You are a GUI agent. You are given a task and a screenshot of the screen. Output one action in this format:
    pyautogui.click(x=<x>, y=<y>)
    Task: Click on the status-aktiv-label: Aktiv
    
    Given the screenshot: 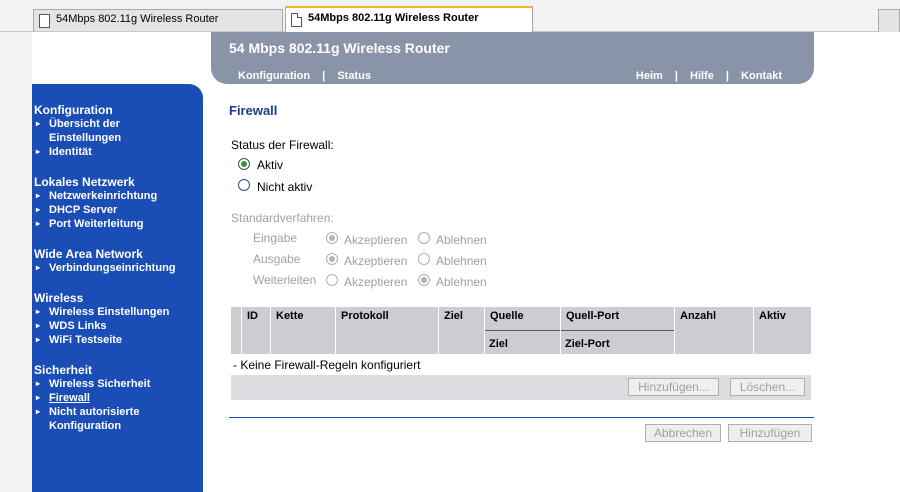 What is the action you would take?
    pyautogui.click(x=270, y=165)
    